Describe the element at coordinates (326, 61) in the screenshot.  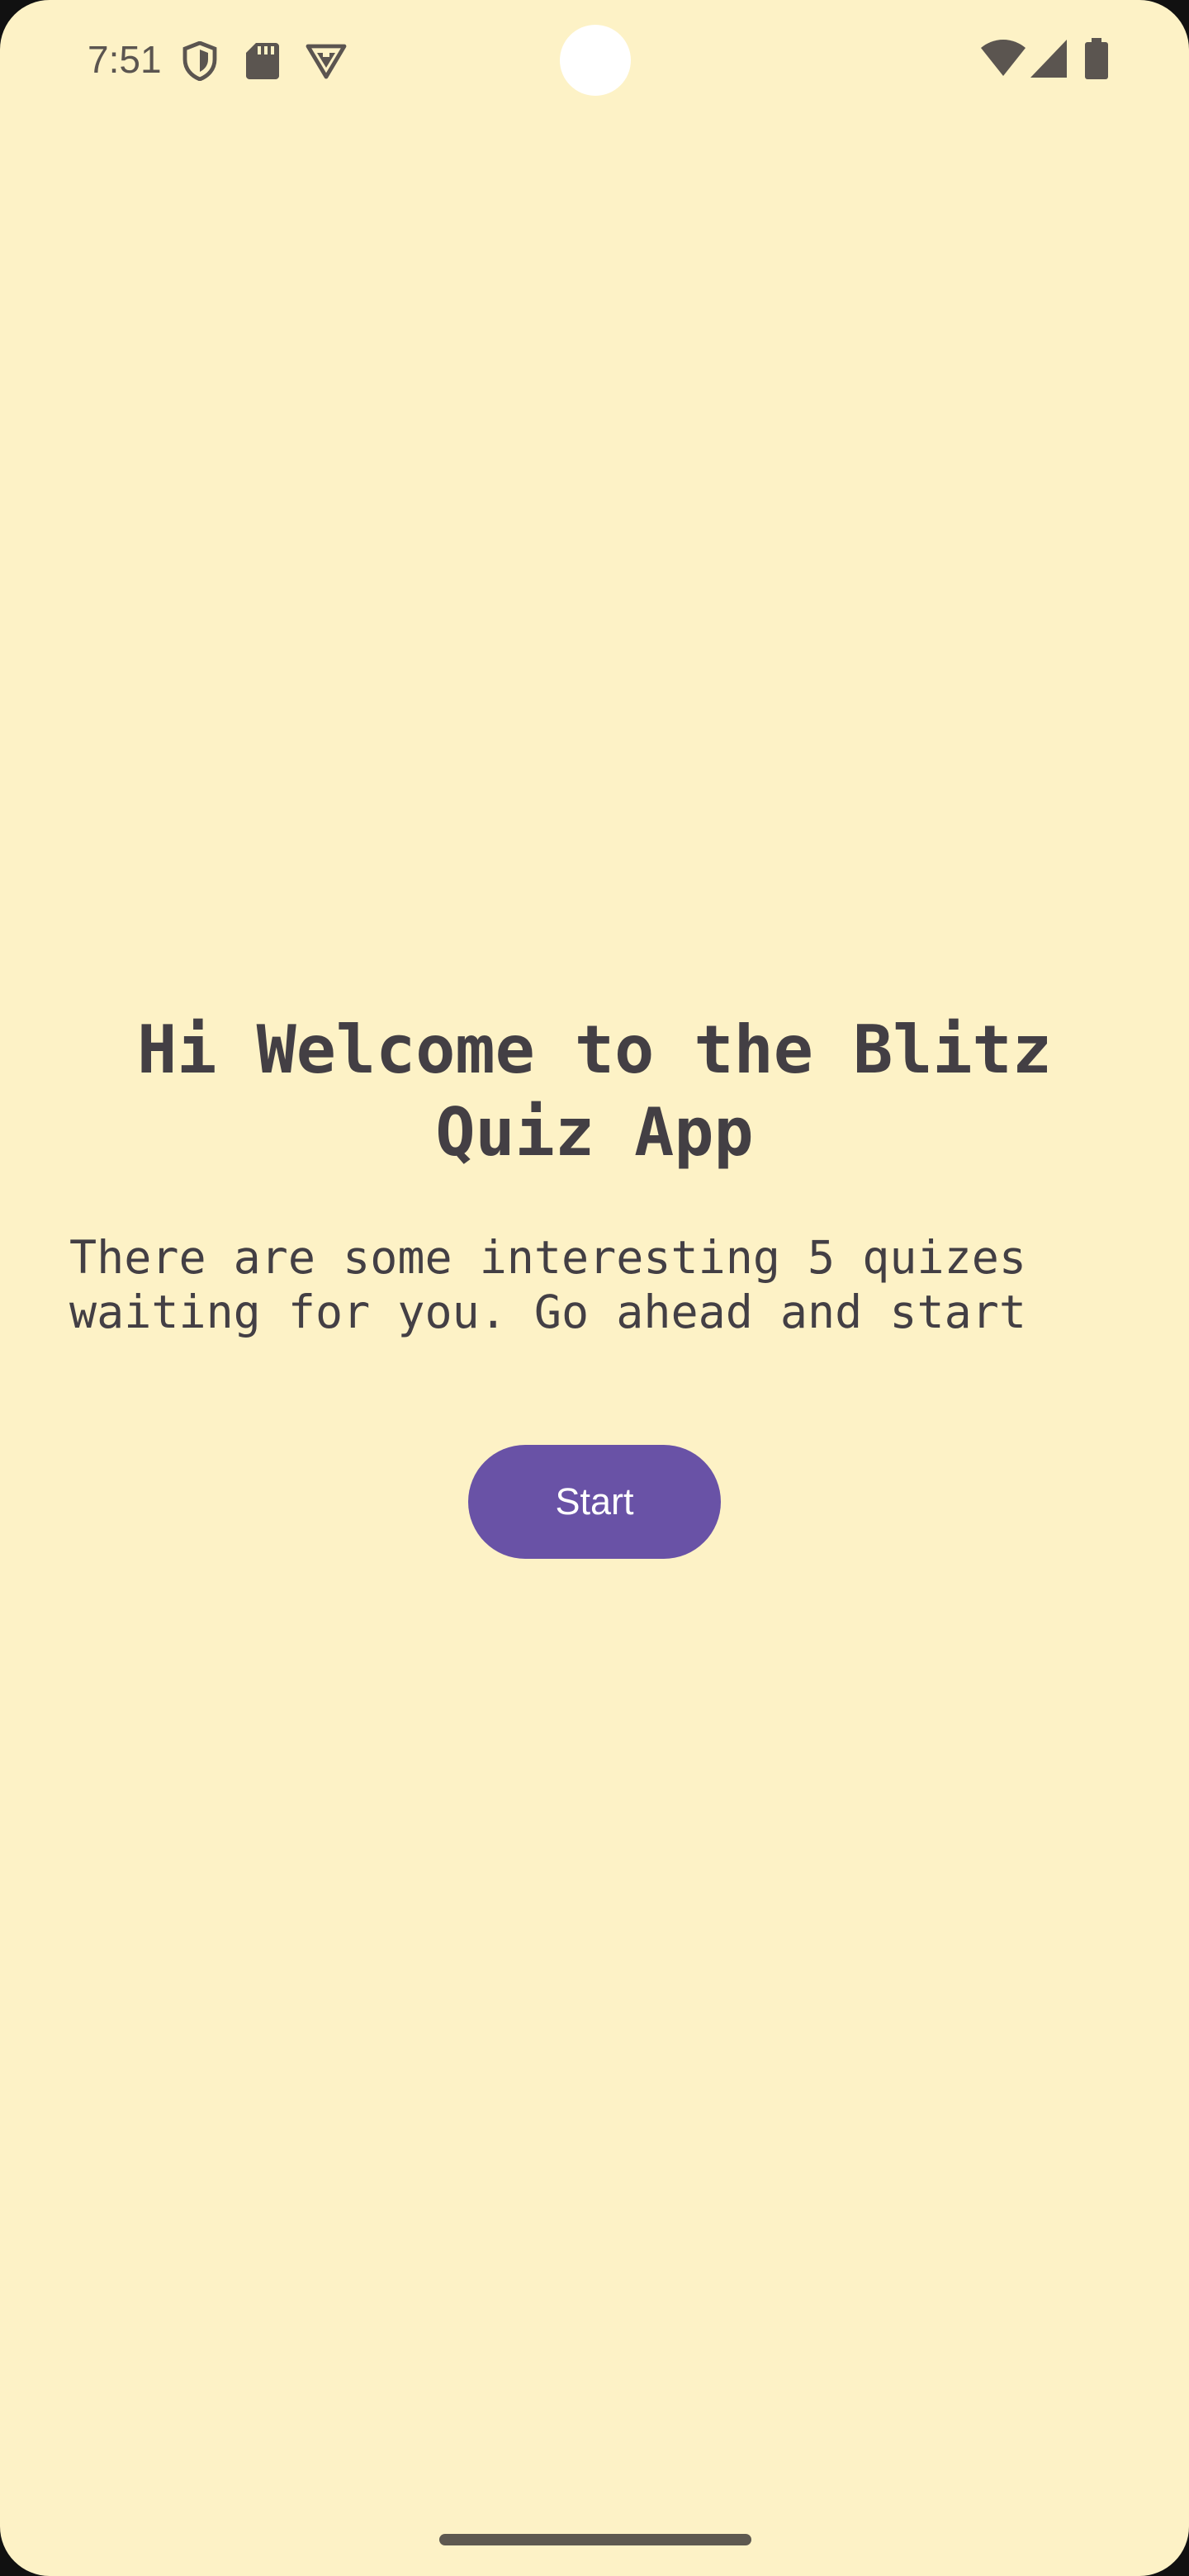
I see `vpn-triangle-icon` at that location.